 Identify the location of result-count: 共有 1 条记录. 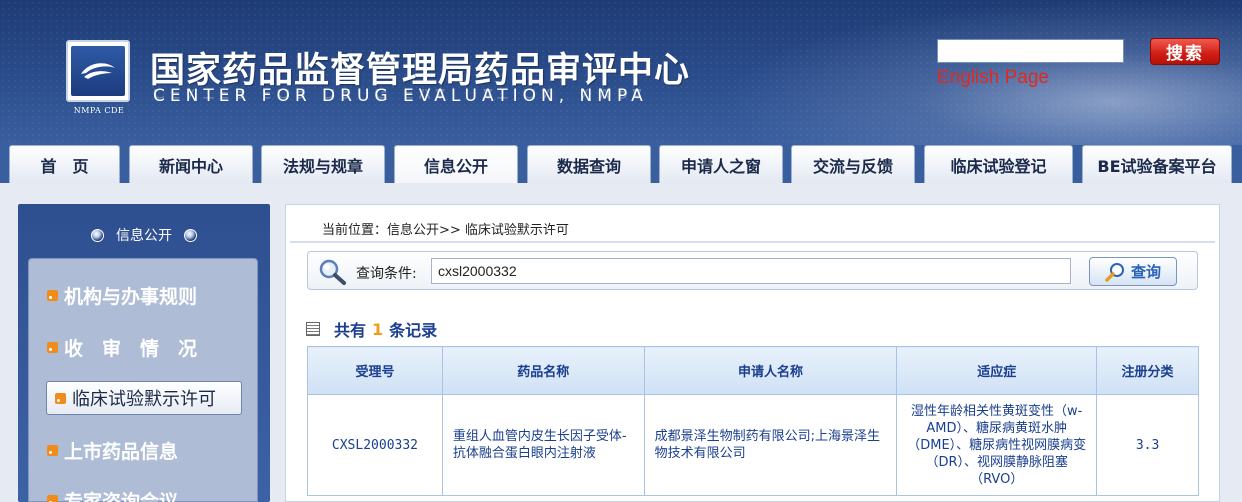
(371, 329).